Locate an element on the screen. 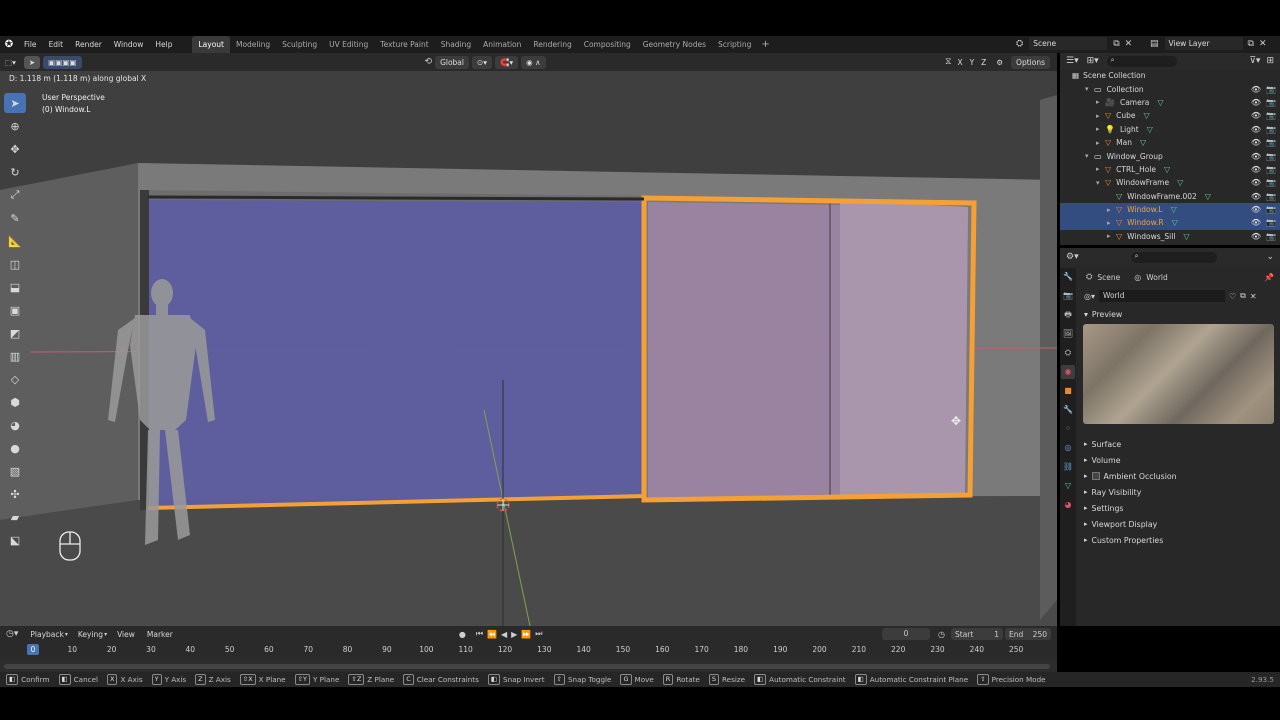 This screenshot has height=720, width=1280. transform-orientation-dropdown: Global is located at coordinates (452, 62).